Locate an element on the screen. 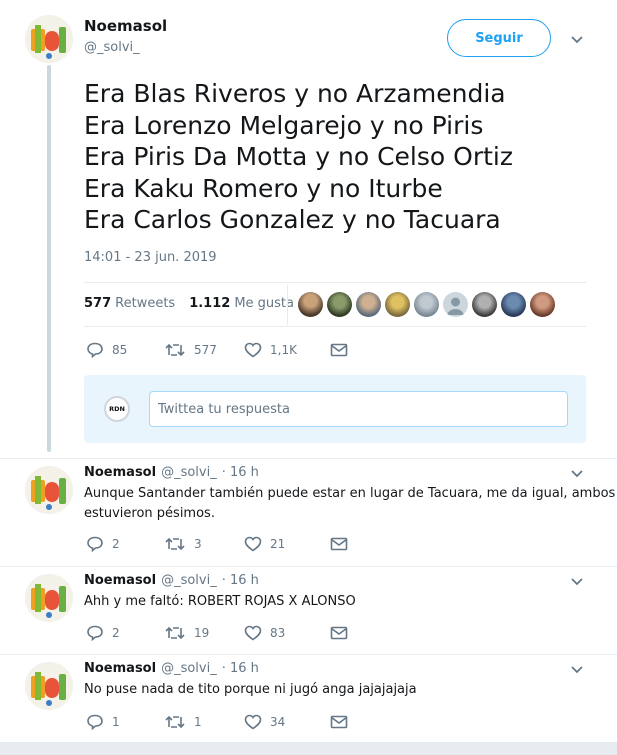  follow-button: Seguir is located at coordinates (499, 38).